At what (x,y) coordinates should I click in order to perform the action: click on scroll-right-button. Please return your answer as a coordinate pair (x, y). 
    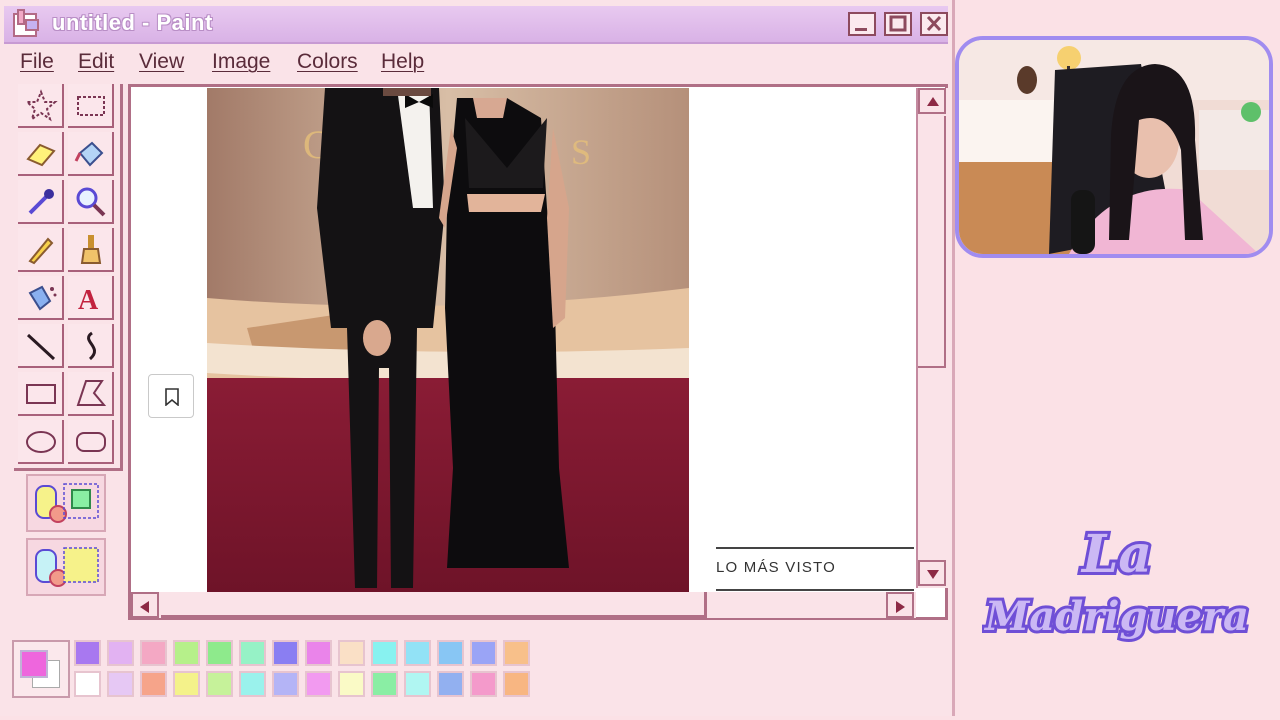
    Looking at the image, I should click on (900, 605).